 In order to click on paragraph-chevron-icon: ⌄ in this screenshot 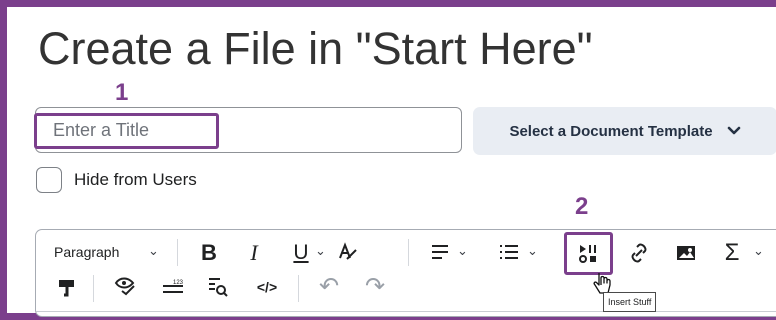, I will do `click(153, 250)`.